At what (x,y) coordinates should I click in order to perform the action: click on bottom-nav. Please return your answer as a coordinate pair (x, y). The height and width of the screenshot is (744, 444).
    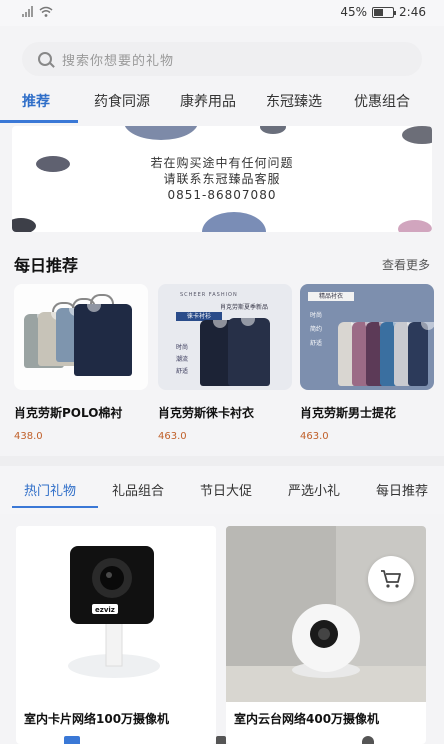
    Looking at the image, I should click on (222, 739).